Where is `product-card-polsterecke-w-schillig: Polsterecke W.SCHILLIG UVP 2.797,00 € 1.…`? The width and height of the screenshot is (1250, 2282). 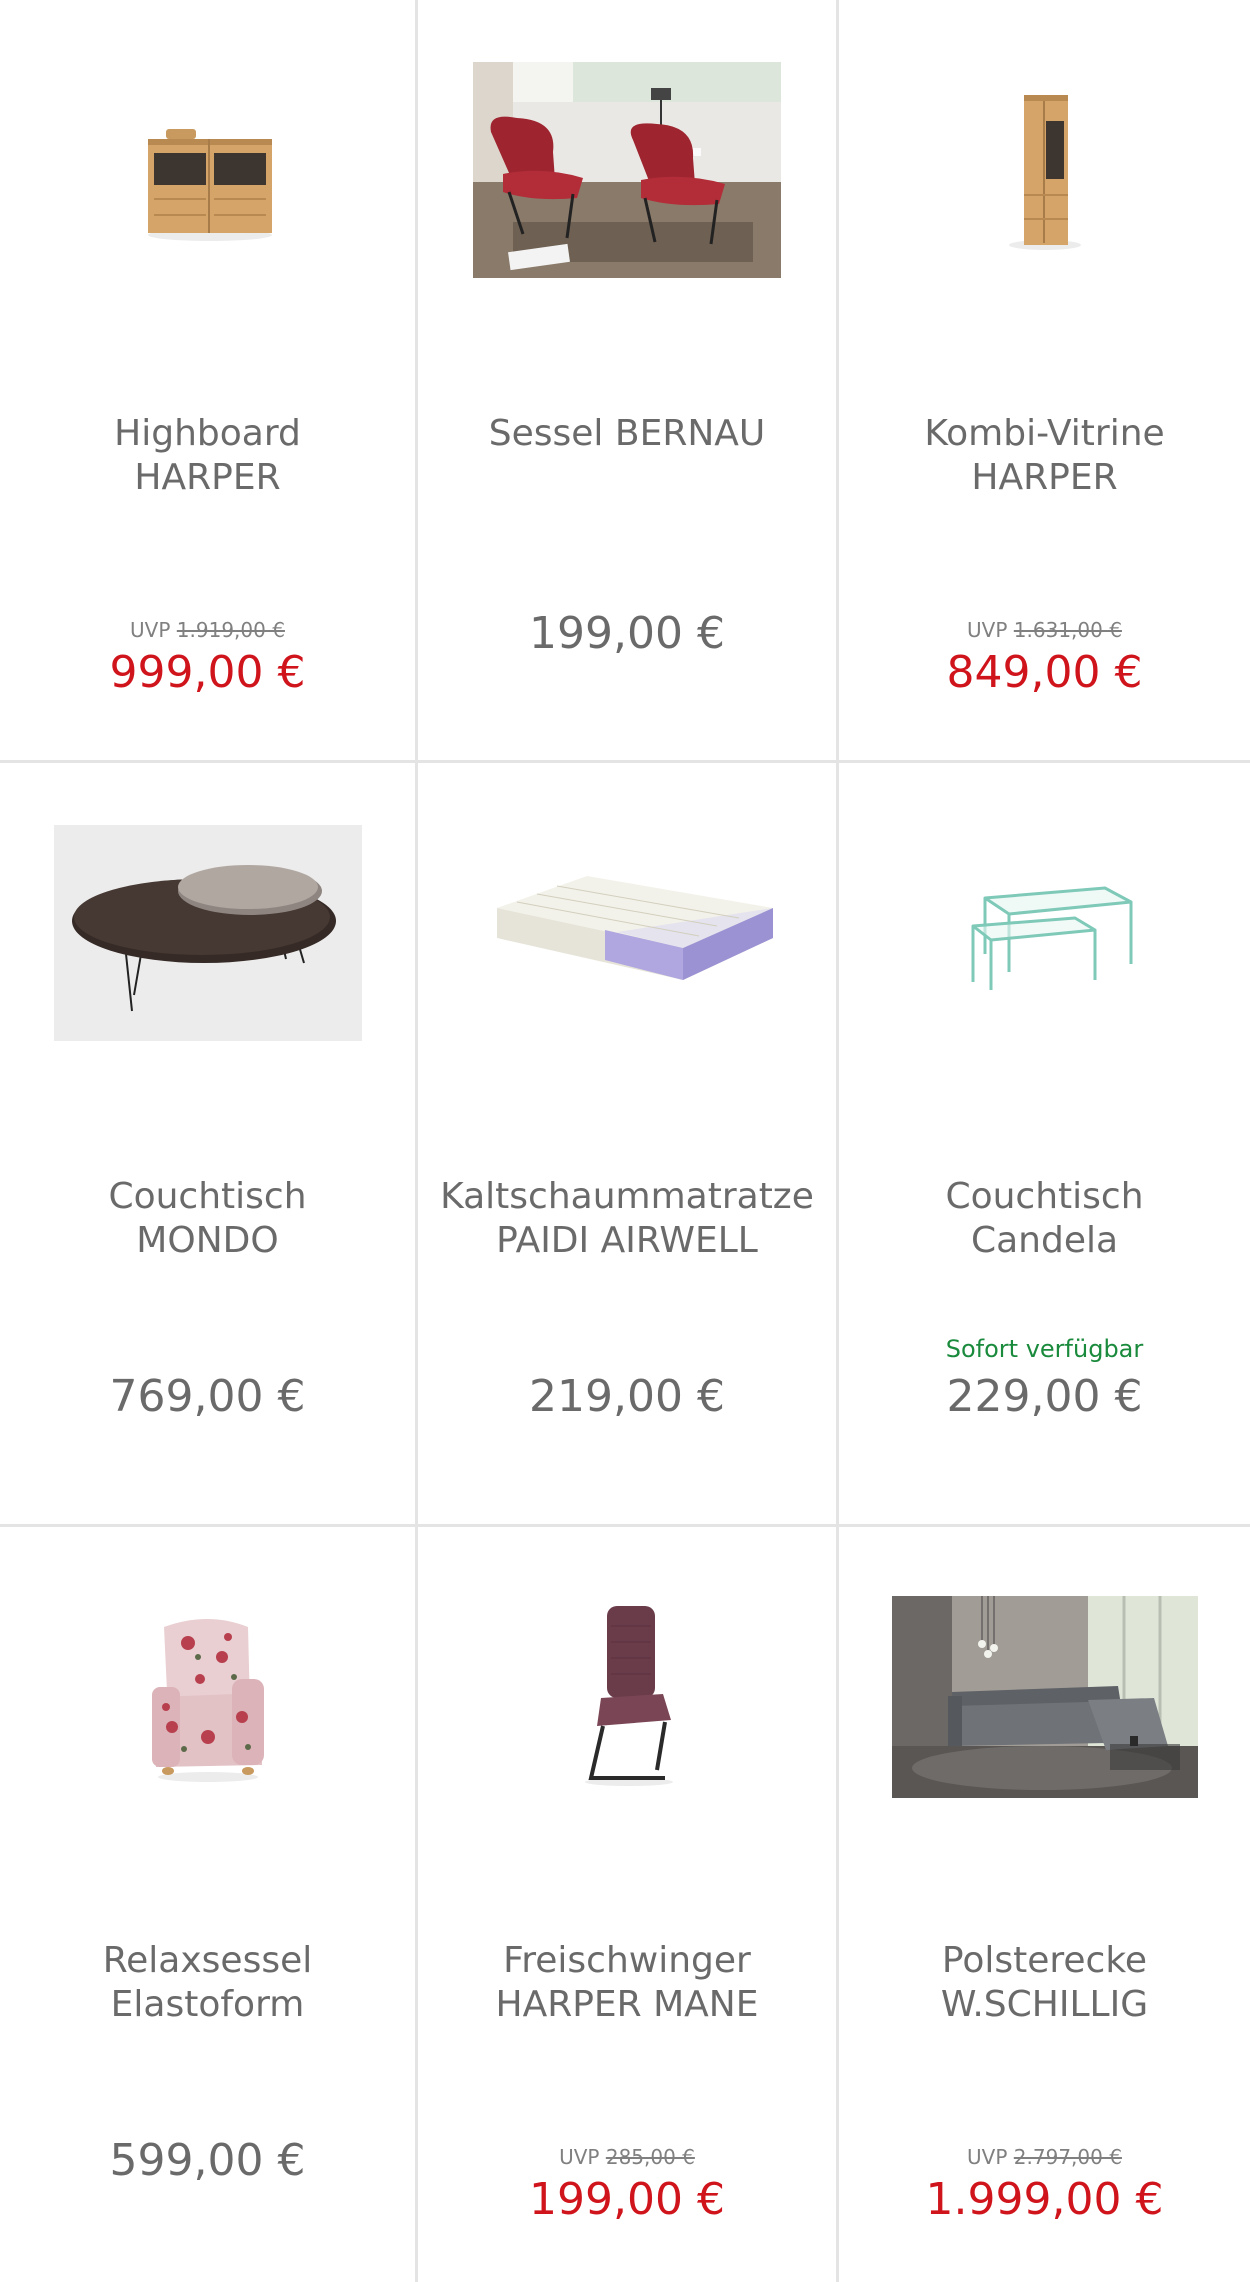
product-card-polsterecke-w-schillig: Polsterecke W.SCHILLIG UVP 2.797,00 € 1.… is located at coordinates (1044, 1904).